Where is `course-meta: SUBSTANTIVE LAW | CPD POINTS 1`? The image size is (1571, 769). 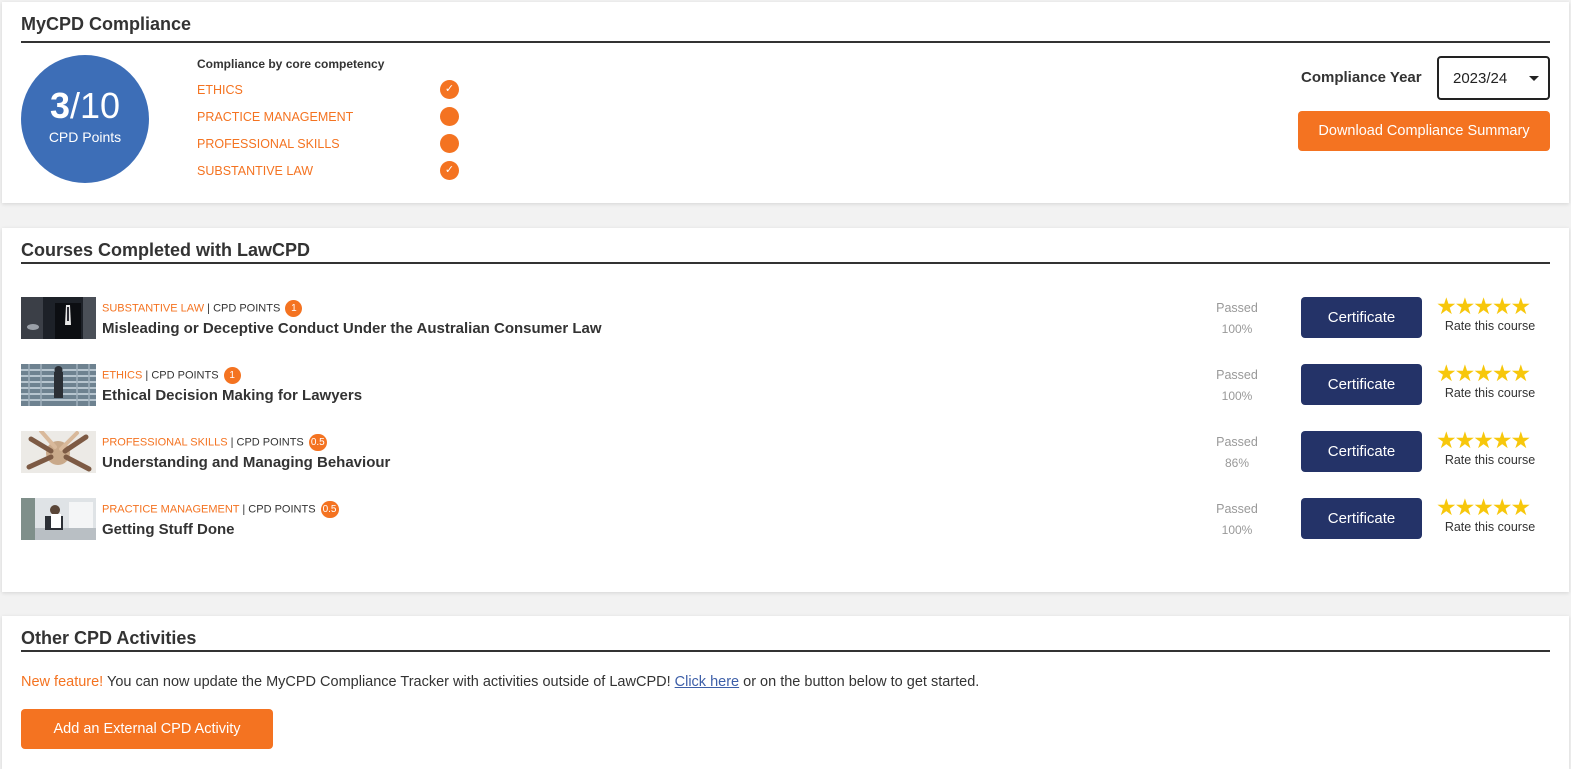
course-meta: SUBSTANTIVE LAW | CPD POINTS 1 is located at coordinates (202, 308).